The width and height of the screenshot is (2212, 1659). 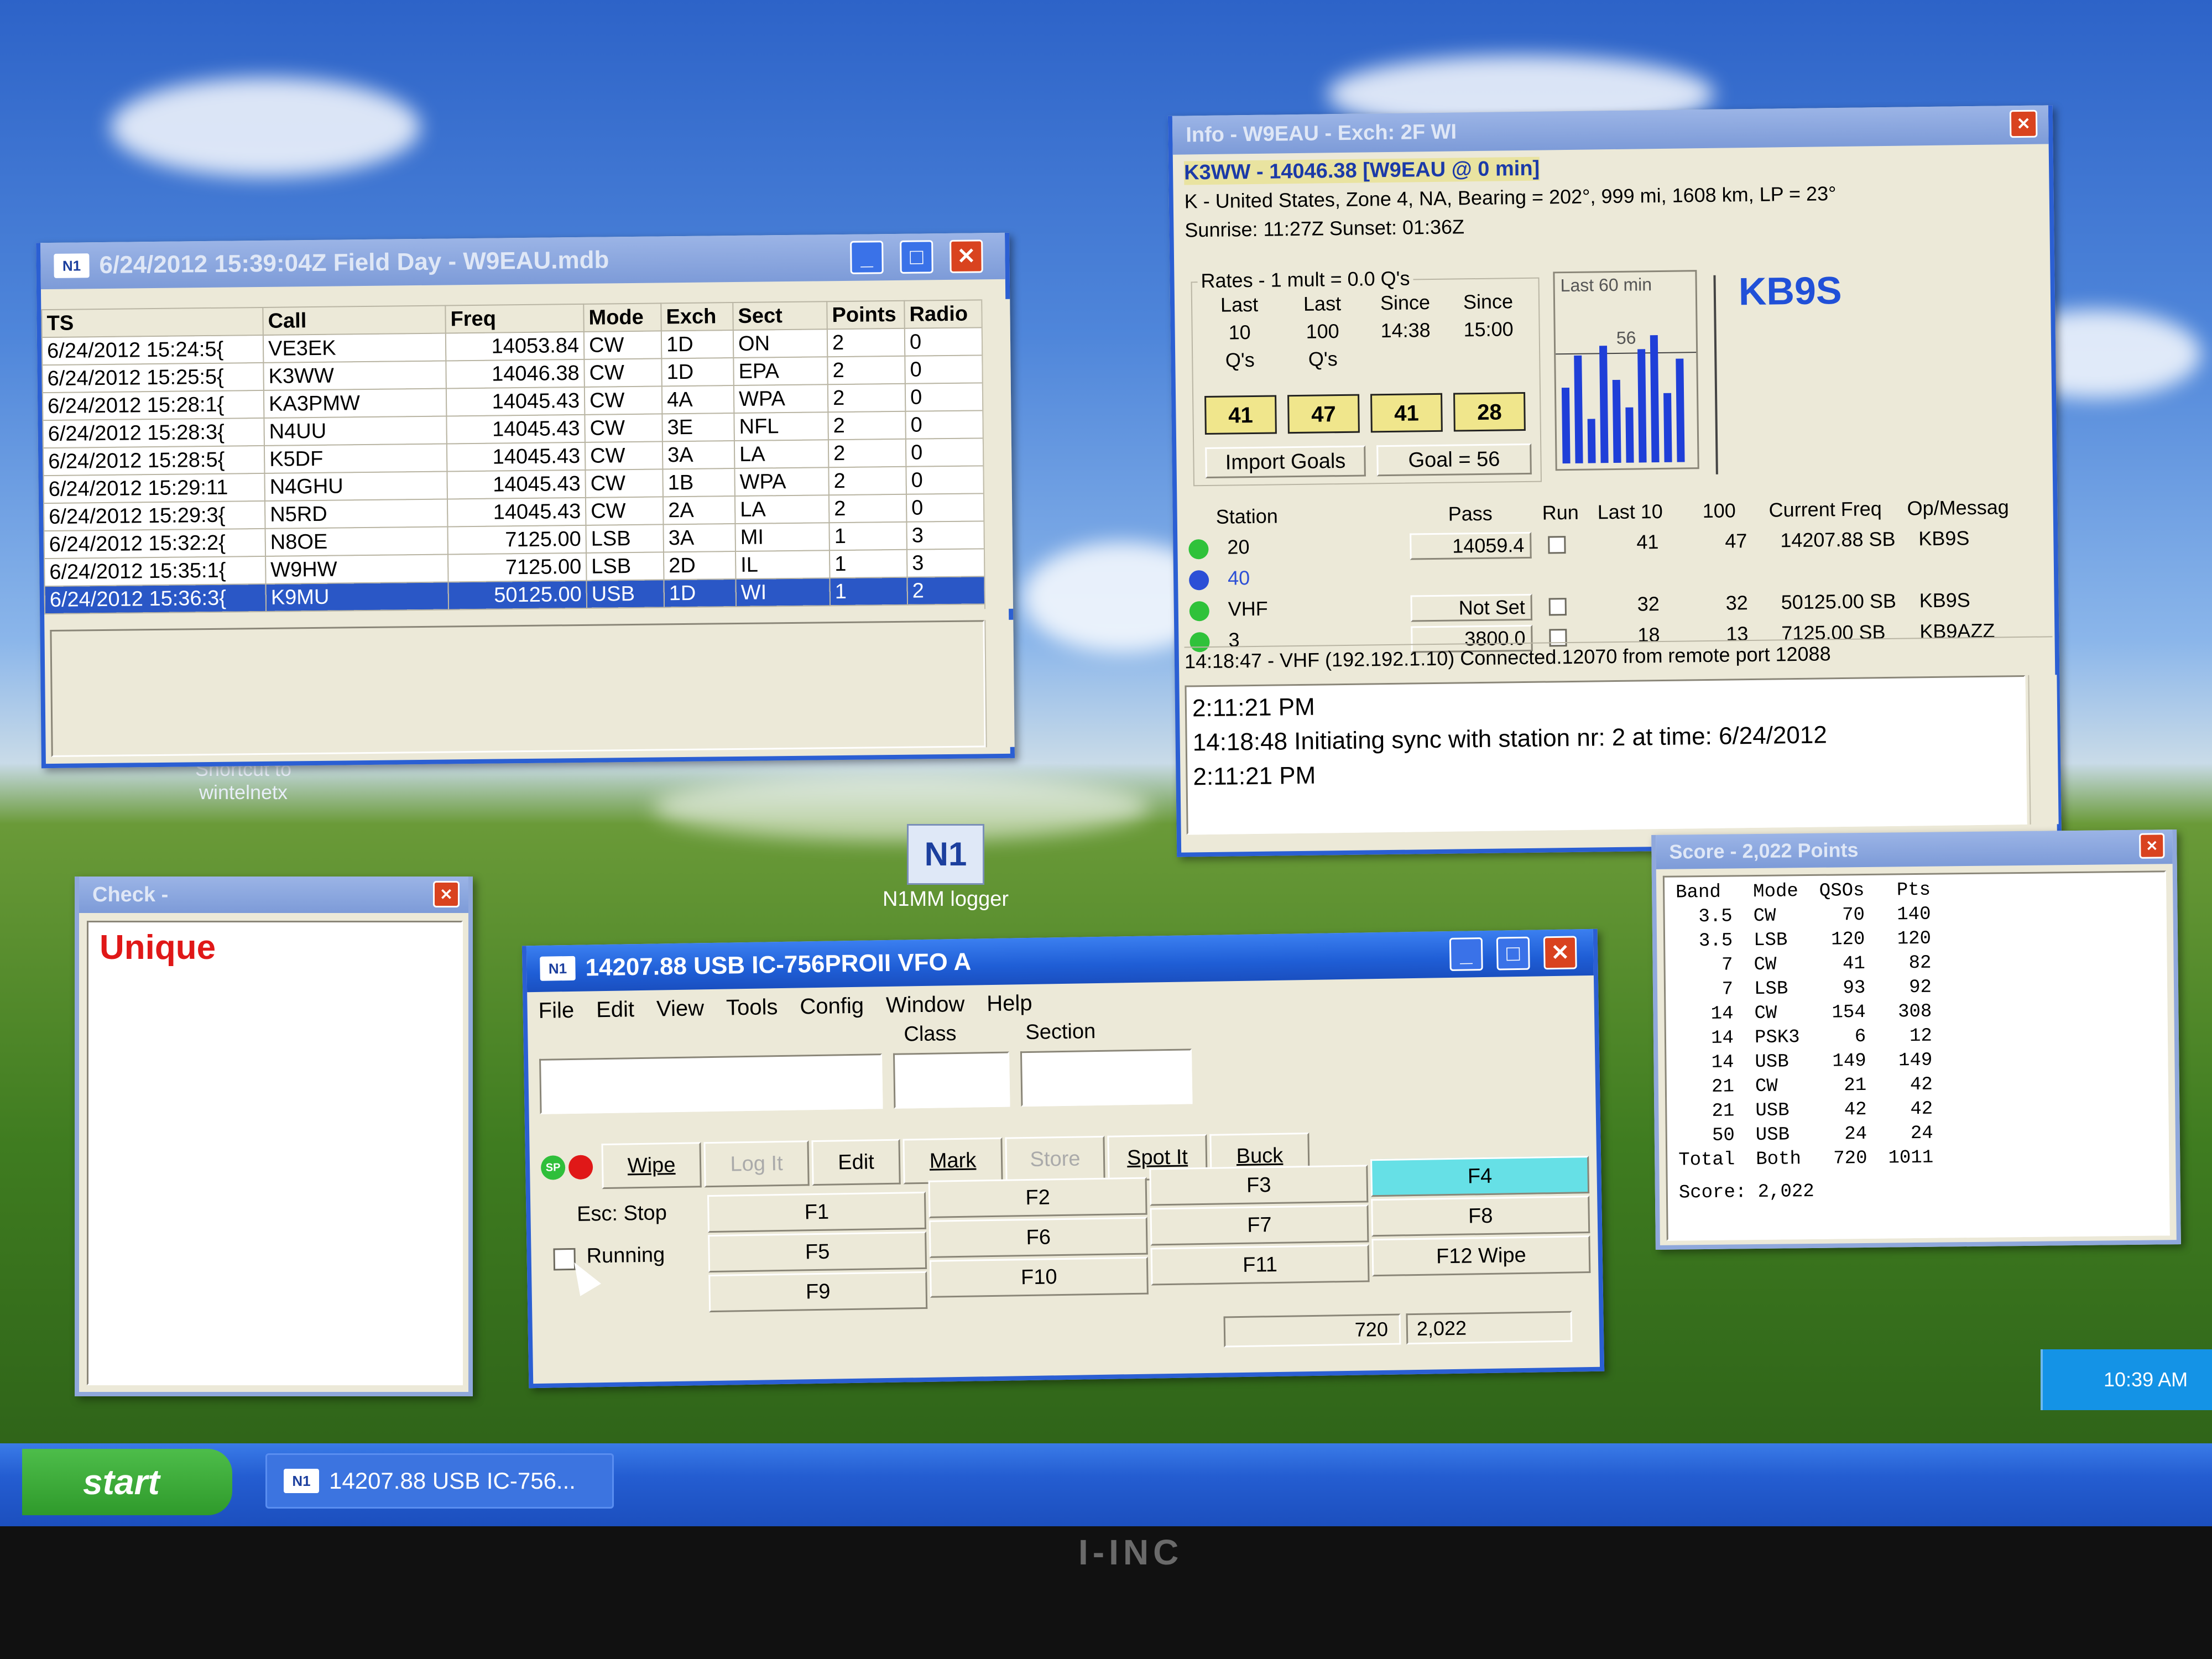 I want to click on esc-stop-button: Esc: Stop, so click(x=622, y=1214).